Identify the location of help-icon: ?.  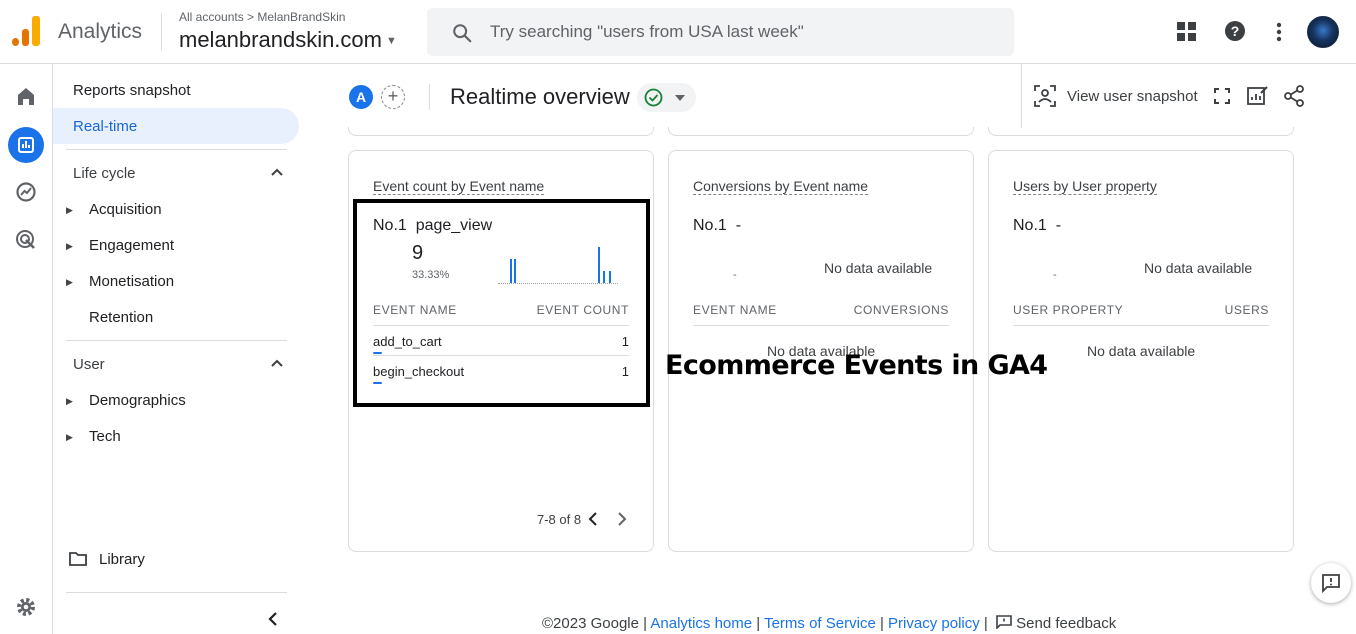
(1235, 31).